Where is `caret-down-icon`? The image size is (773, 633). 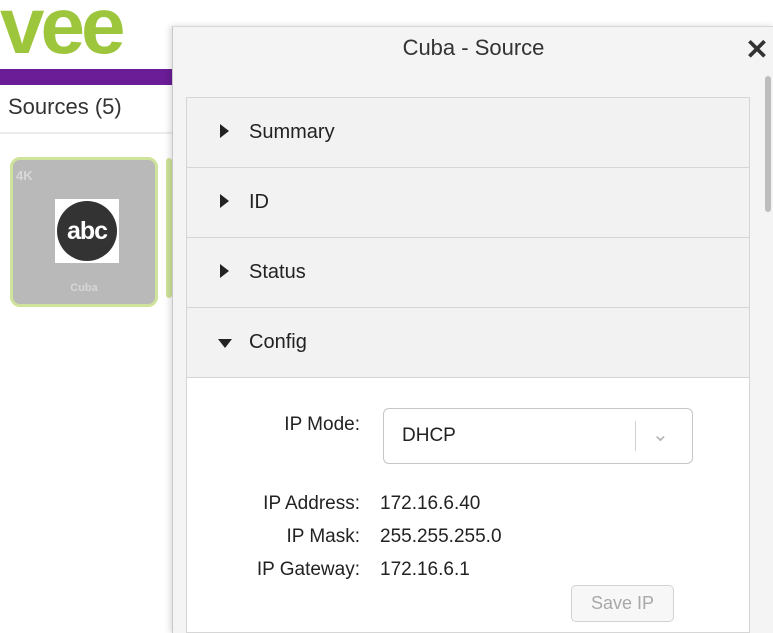 caret-down-icon is located at coordinates (225, 343).